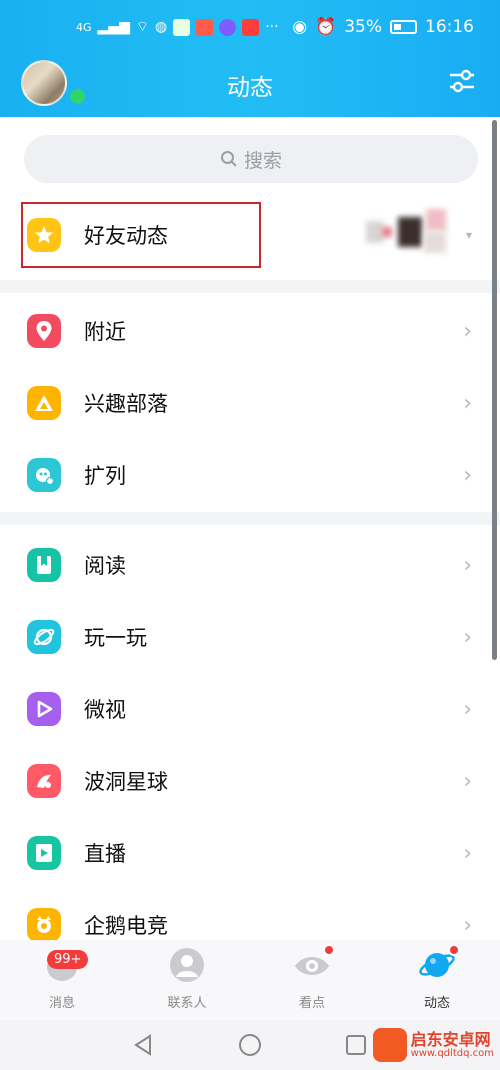 This screenshot has height=1070, width=500. Describe the element at coordinates (450, 1039) in the screenshot. I see `watermark-name: 启东安卓网` at that location.